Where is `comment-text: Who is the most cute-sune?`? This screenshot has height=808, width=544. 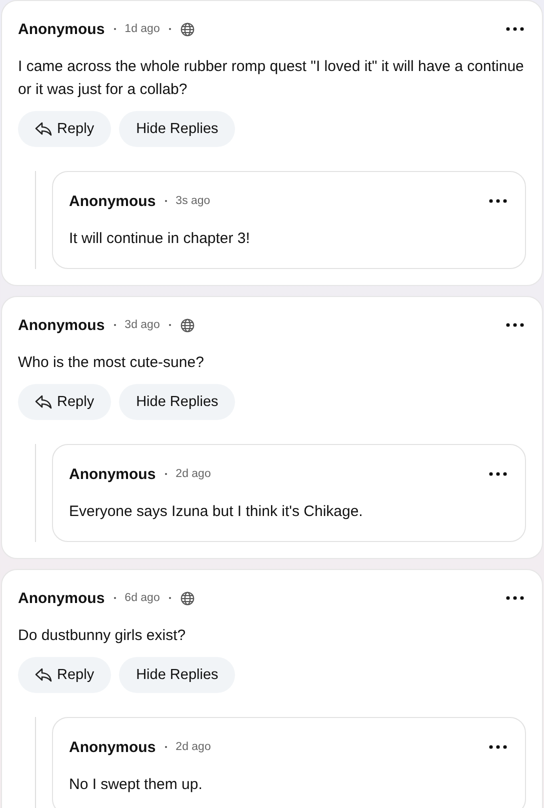 comment-text: Who is the most cute-sune? is located at coordinates (111, 363).